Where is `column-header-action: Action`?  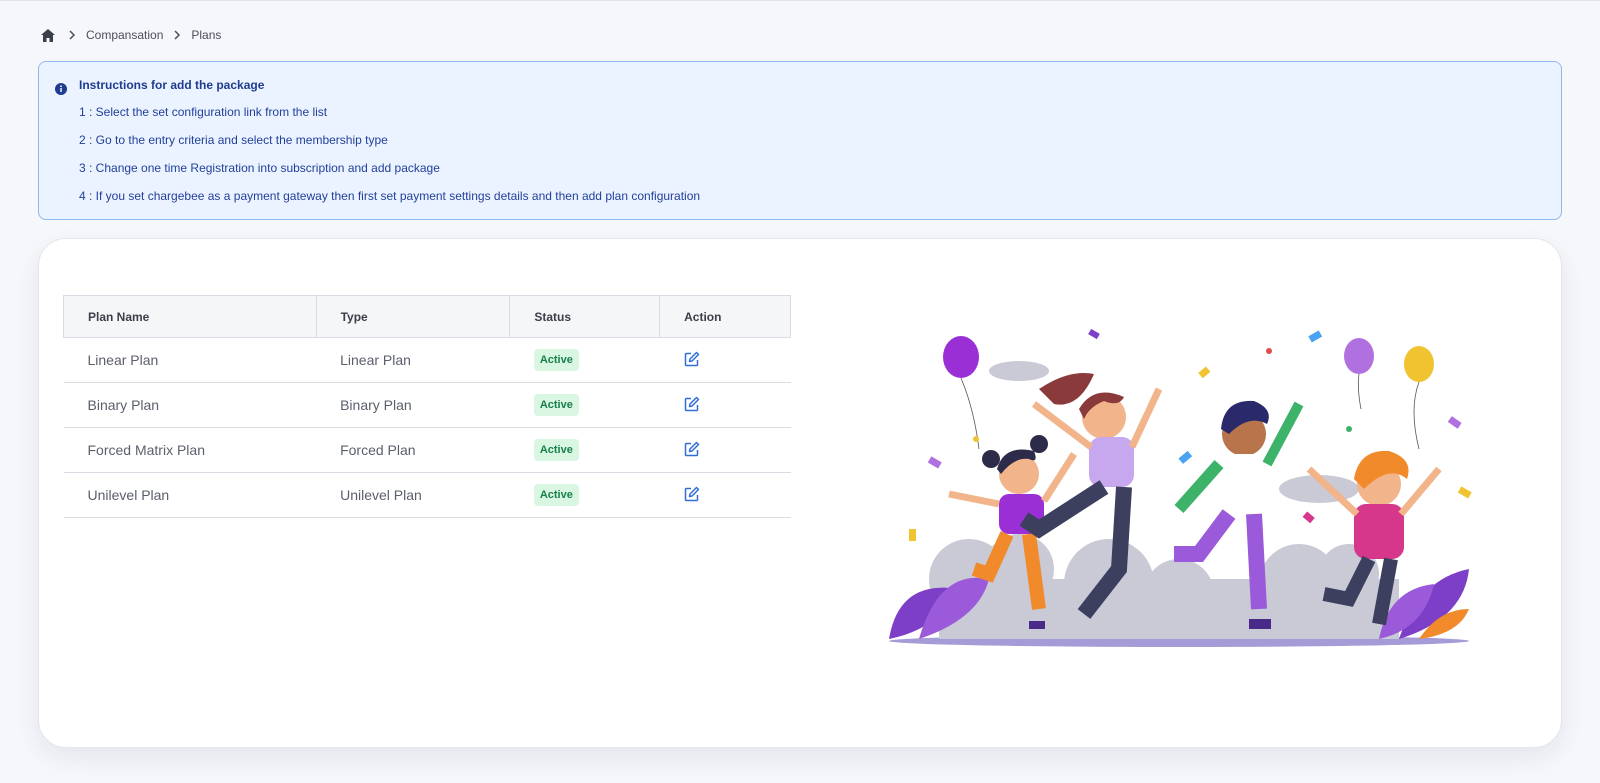 column-header-action: Action is located at coordinates (725, 316).